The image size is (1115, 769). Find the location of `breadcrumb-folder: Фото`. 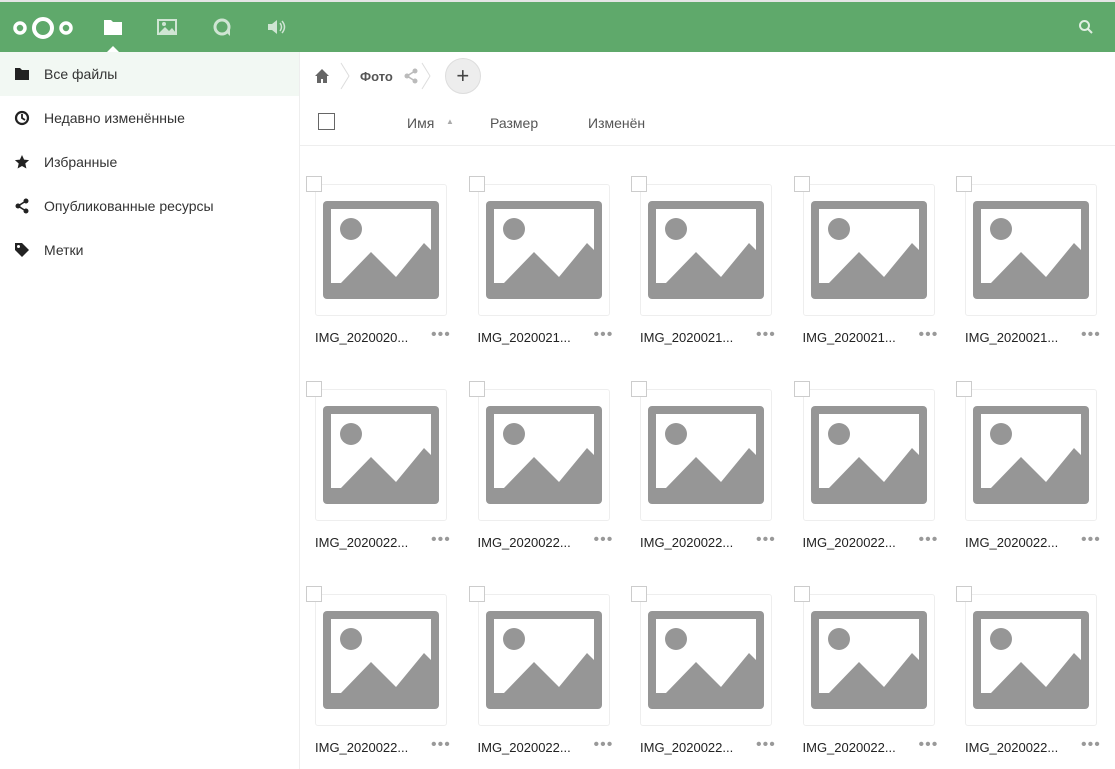

breadcrumb-folder: Фото is located at coordinates (376, 76).